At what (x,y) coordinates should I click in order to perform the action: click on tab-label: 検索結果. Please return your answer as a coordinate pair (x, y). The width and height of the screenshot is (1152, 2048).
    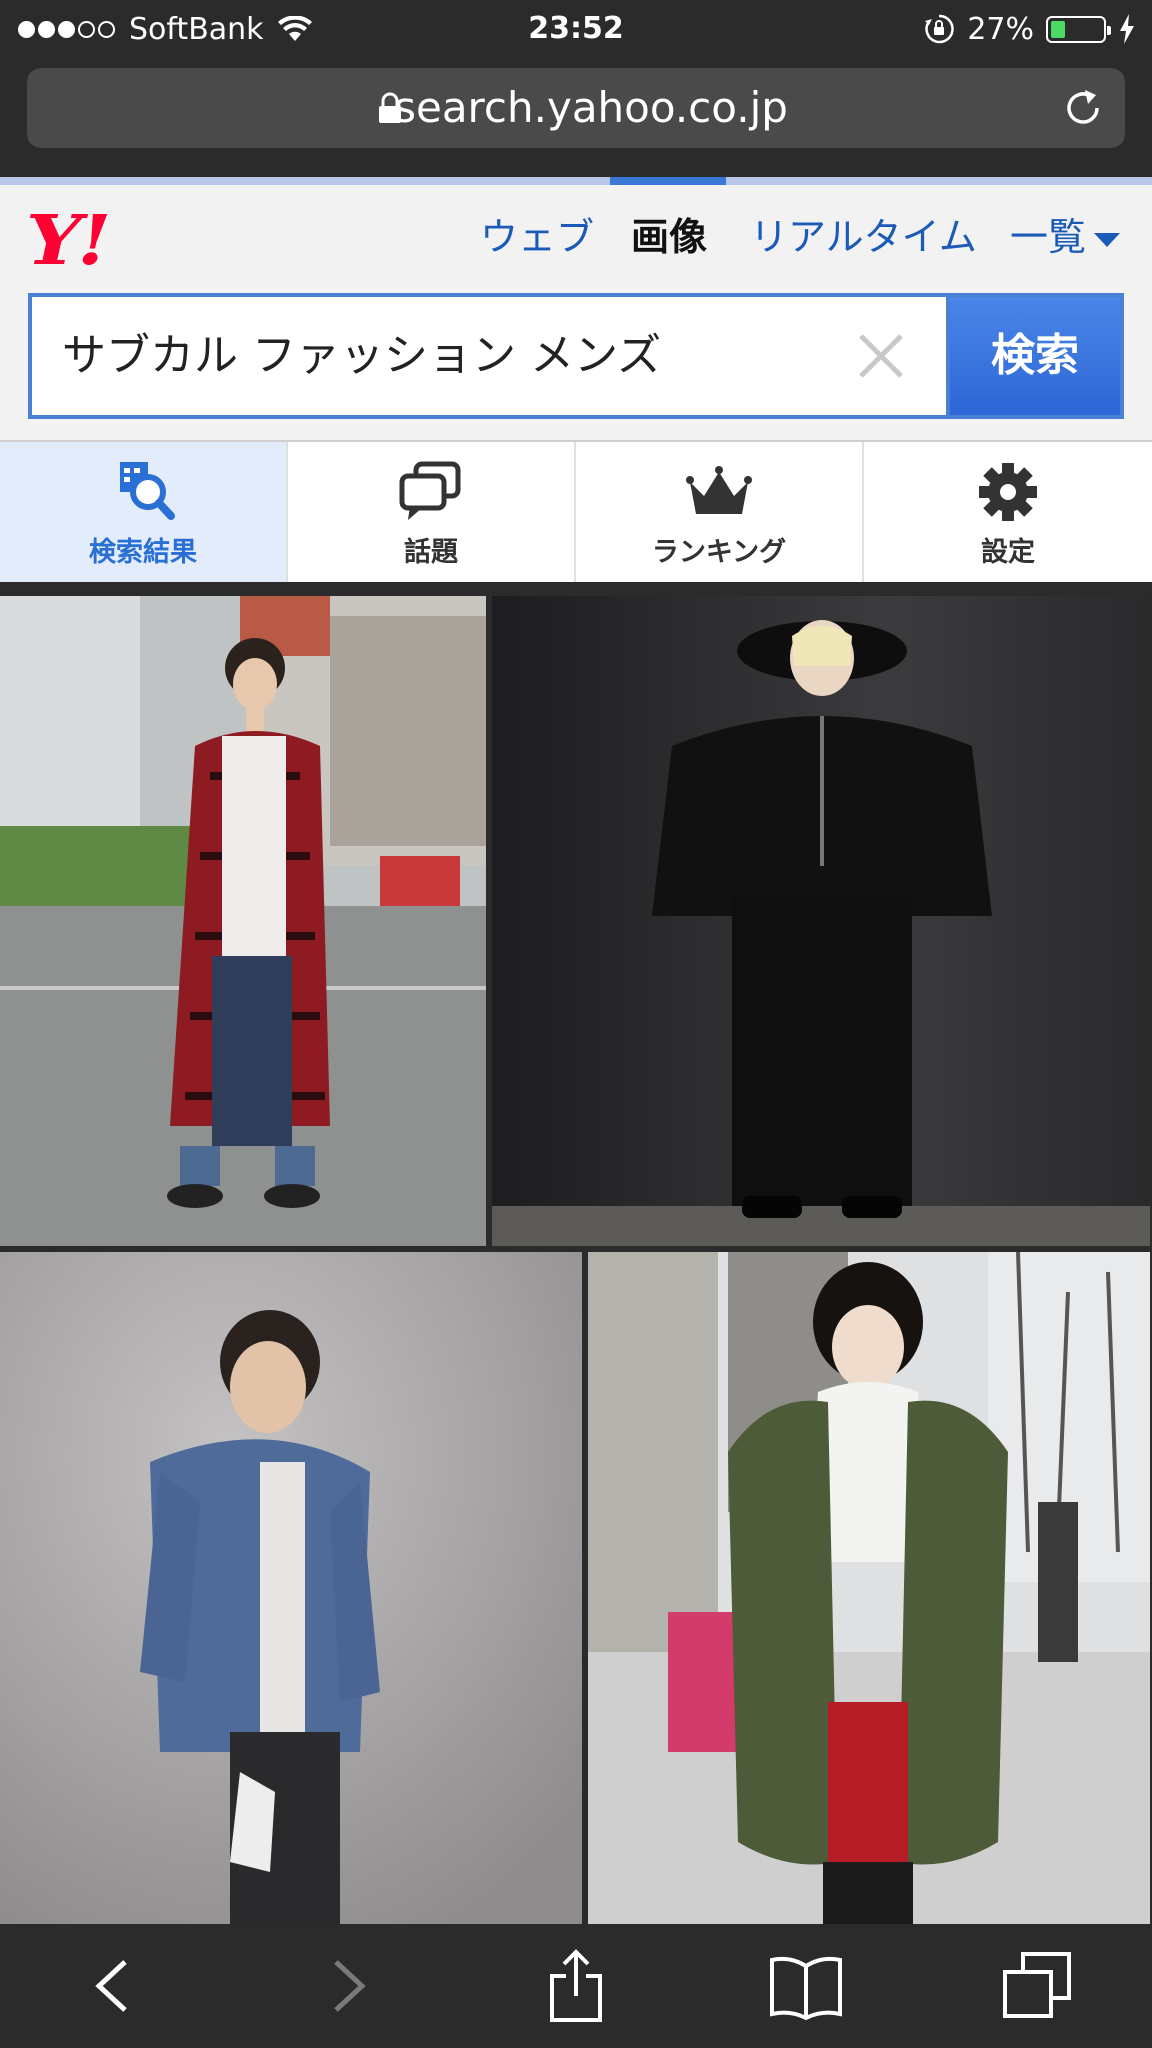
    Looking at the image, I should click on (143, 552).